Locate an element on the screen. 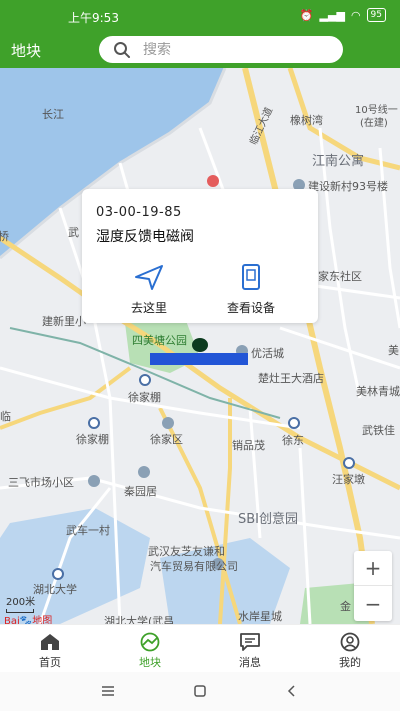 Image resolution: width=400 pixels, height=711 pixels. map-label: 家东社区 is located at coordinates (340, 276).